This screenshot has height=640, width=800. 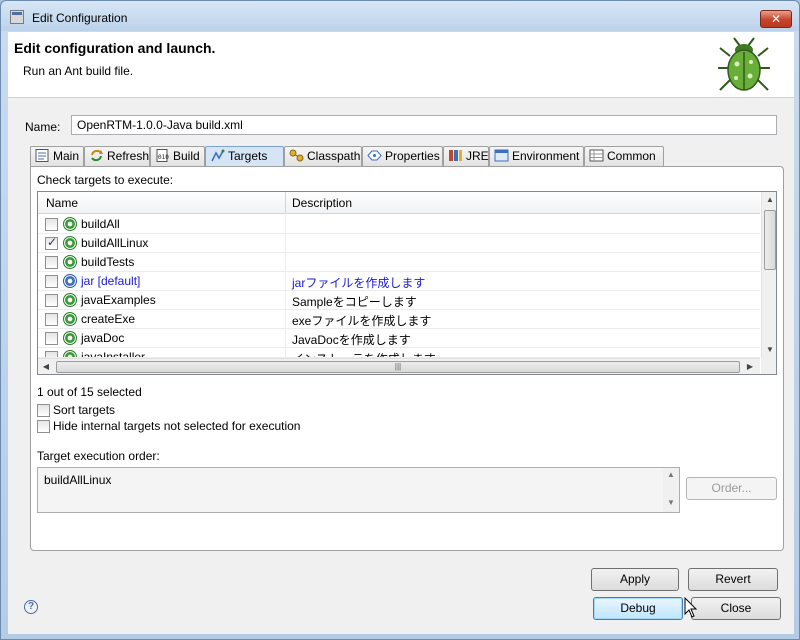 What do you see at coordinates (31, 607) in the screenshot?
I see `help-icon: ?` at bounding box center [31, 607].